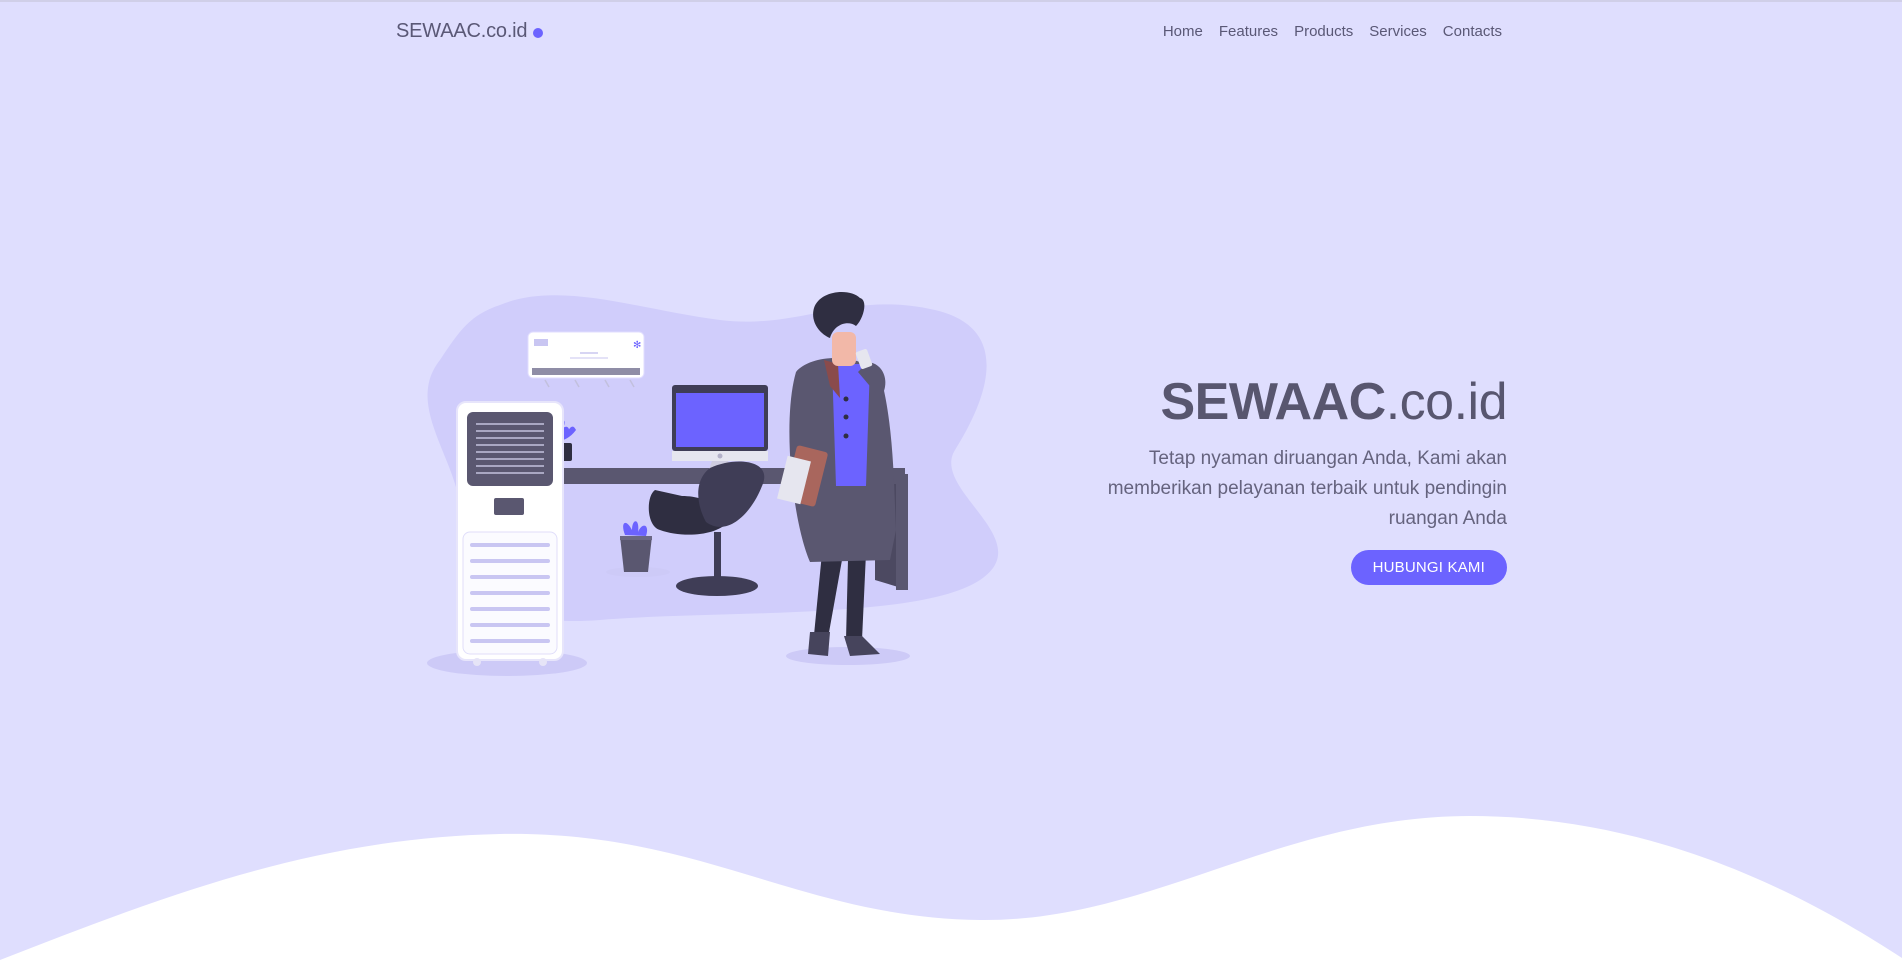 The image size is (1902, 968). I want to click on office-ac-illustration: ✻, so click(713, 484).